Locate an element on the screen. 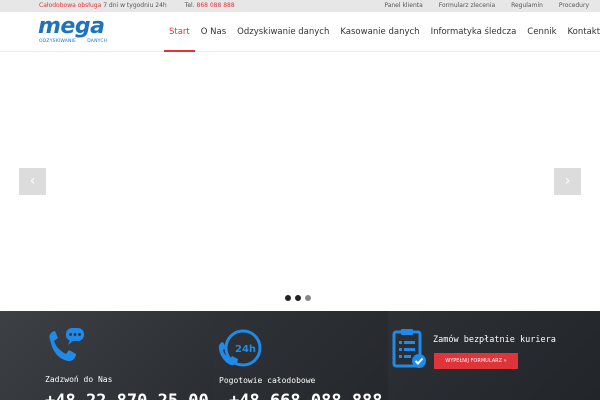 The image size is (600, 400). nav-about: O Nas is located at coordinates (213, 32).